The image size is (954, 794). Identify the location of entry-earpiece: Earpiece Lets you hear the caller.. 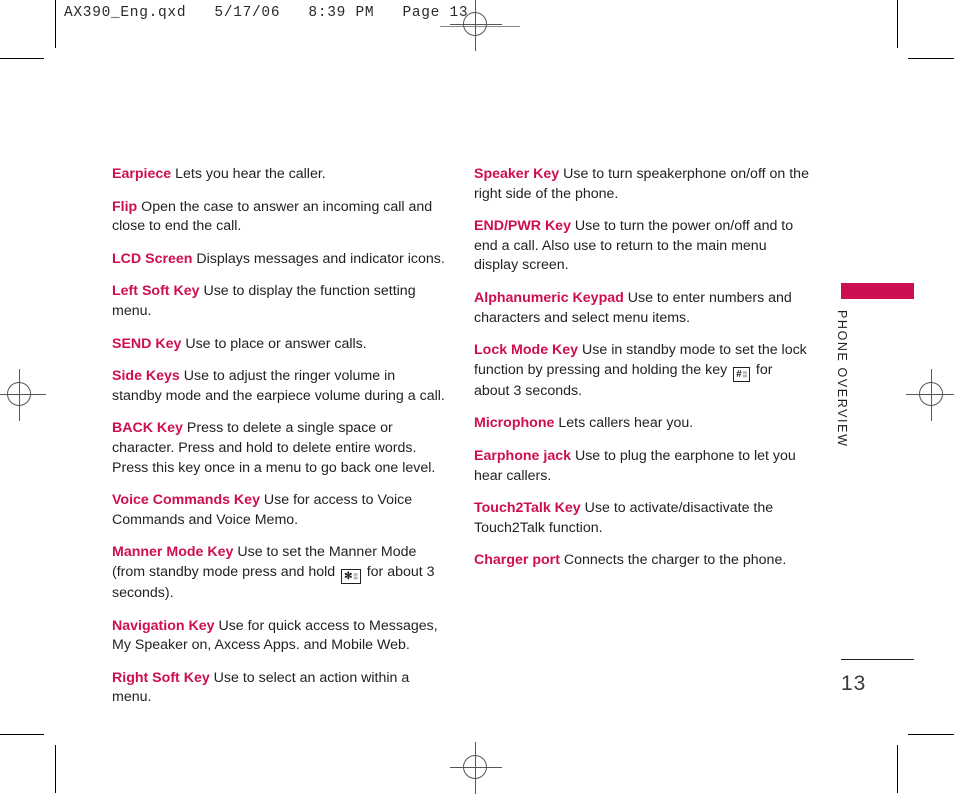
(280, 175).